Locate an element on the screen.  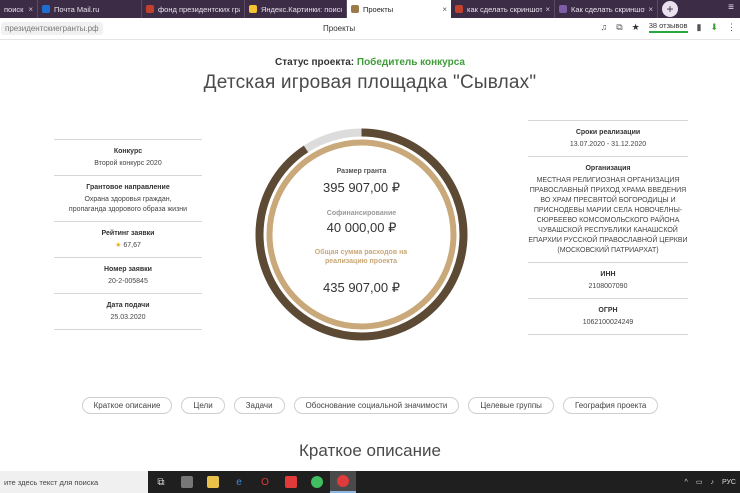
total-value: 435 907,00 ₽ is located at coordinates (361, 287).